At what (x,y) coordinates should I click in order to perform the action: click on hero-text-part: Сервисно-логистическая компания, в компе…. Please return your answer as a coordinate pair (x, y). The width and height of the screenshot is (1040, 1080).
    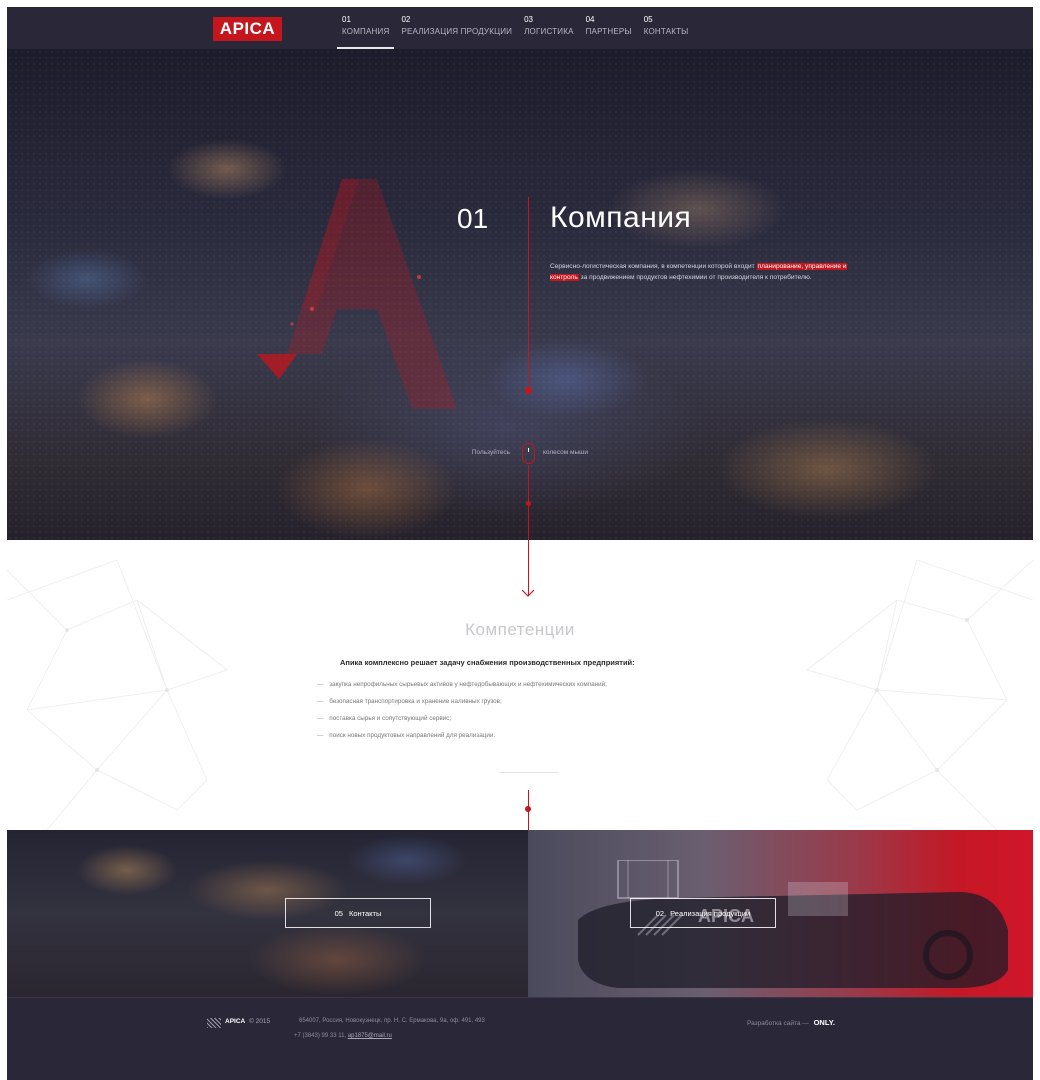
    Looking at the image, I should click on (652, 266).